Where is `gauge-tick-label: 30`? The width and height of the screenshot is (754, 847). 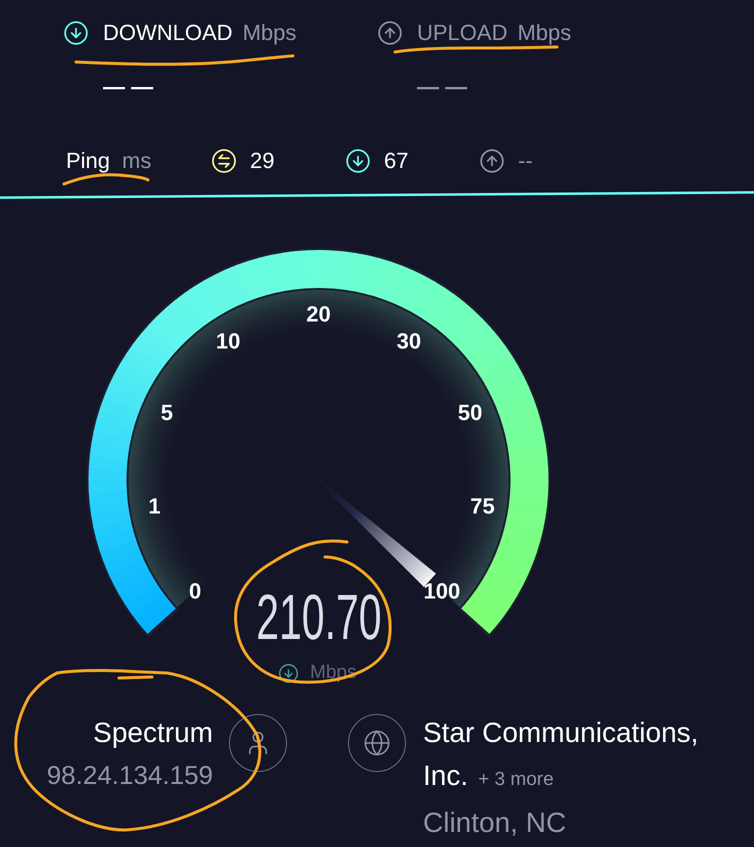
gauge-tick-label: 30 is located at coordinates (409, 341).